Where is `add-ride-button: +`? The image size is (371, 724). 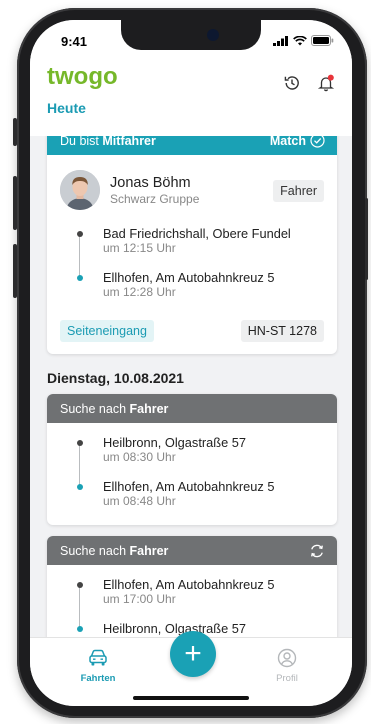 add-ride-button: + is located at coordinates (193, 654).